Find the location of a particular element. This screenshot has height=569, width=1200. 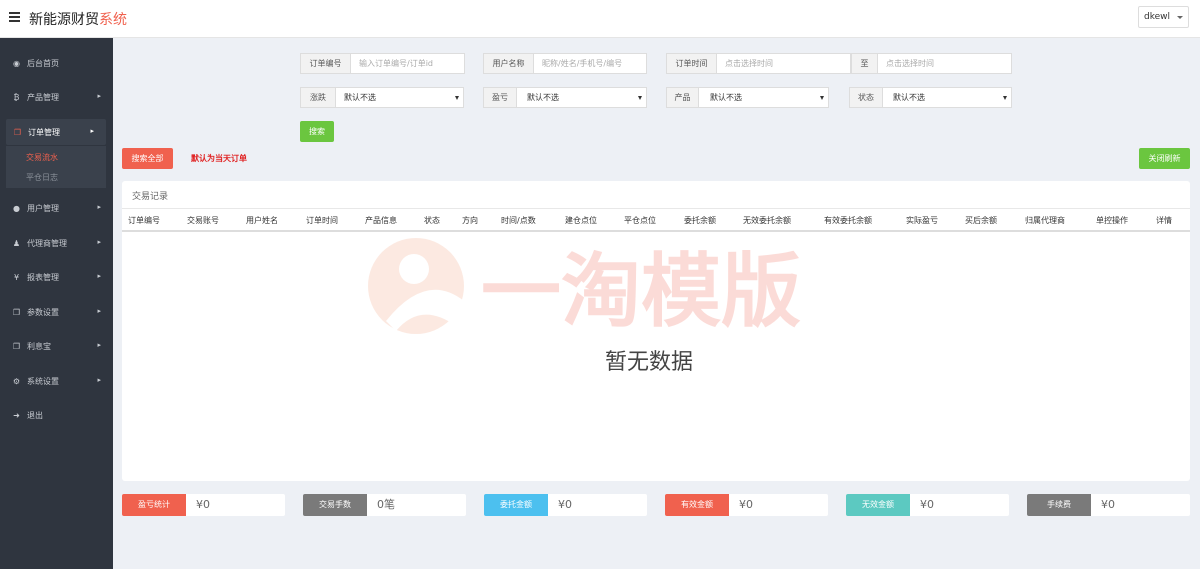

sidebar-item-products: ₿ 产品管理 ▸ is located at coordinates (56, 97).